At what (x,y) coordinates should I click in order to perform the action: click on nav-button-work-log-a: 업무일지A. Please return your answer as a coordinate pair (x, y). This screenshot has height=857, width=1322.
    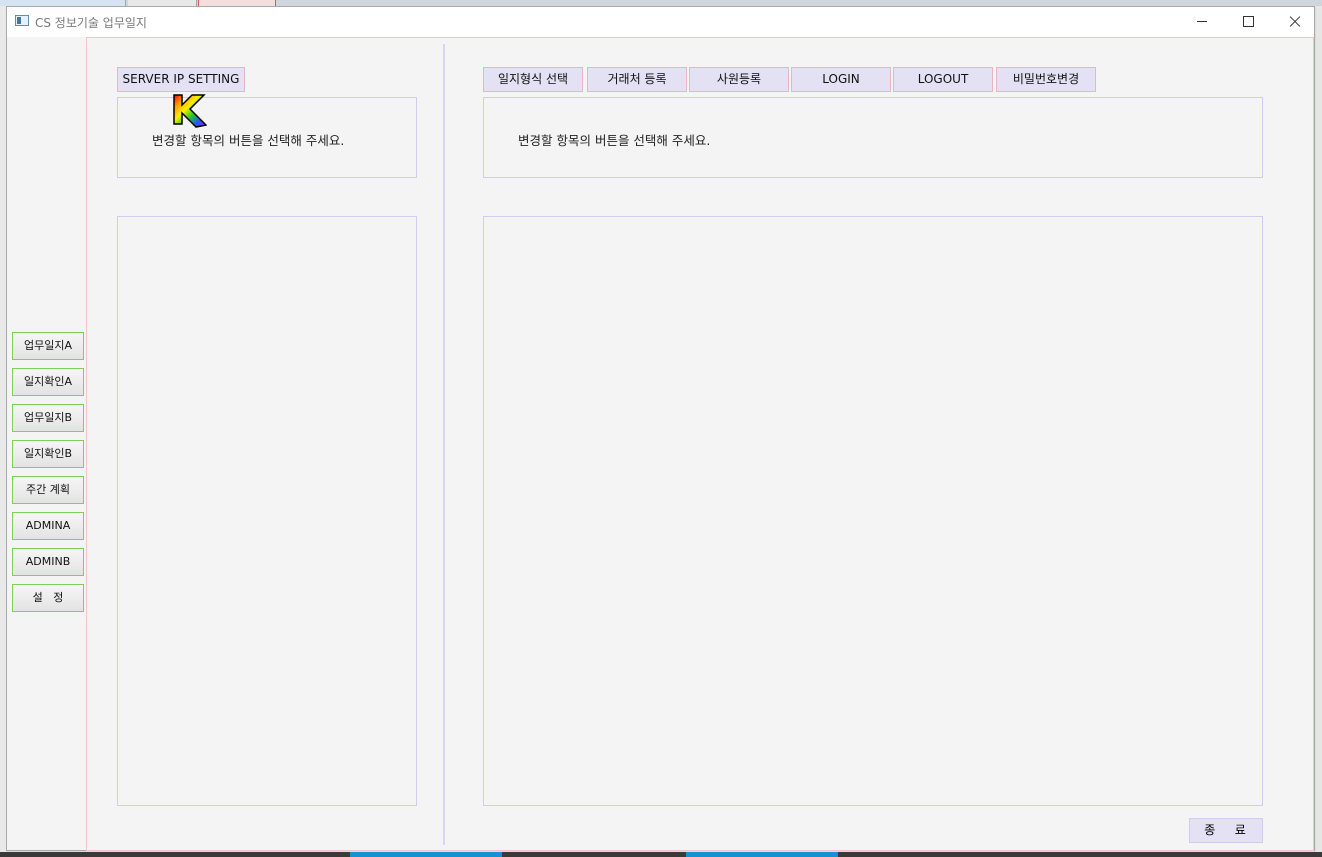
    Looking at the image, I should click on (48, 346).